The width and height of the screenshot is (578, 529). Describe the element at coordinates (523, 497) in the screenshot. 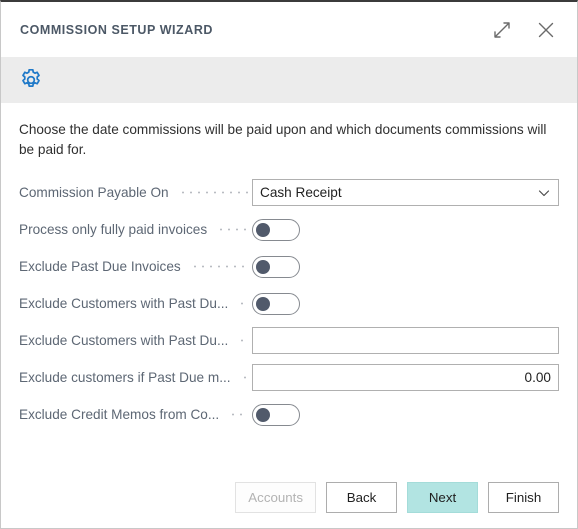

I see `finish-button: Finish` at that location.